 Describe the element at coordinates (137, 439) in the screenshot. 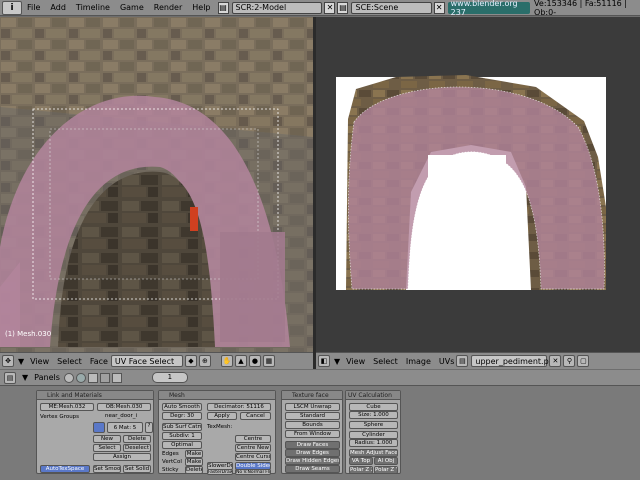

I see `material-delete-button: Delete` at that location.